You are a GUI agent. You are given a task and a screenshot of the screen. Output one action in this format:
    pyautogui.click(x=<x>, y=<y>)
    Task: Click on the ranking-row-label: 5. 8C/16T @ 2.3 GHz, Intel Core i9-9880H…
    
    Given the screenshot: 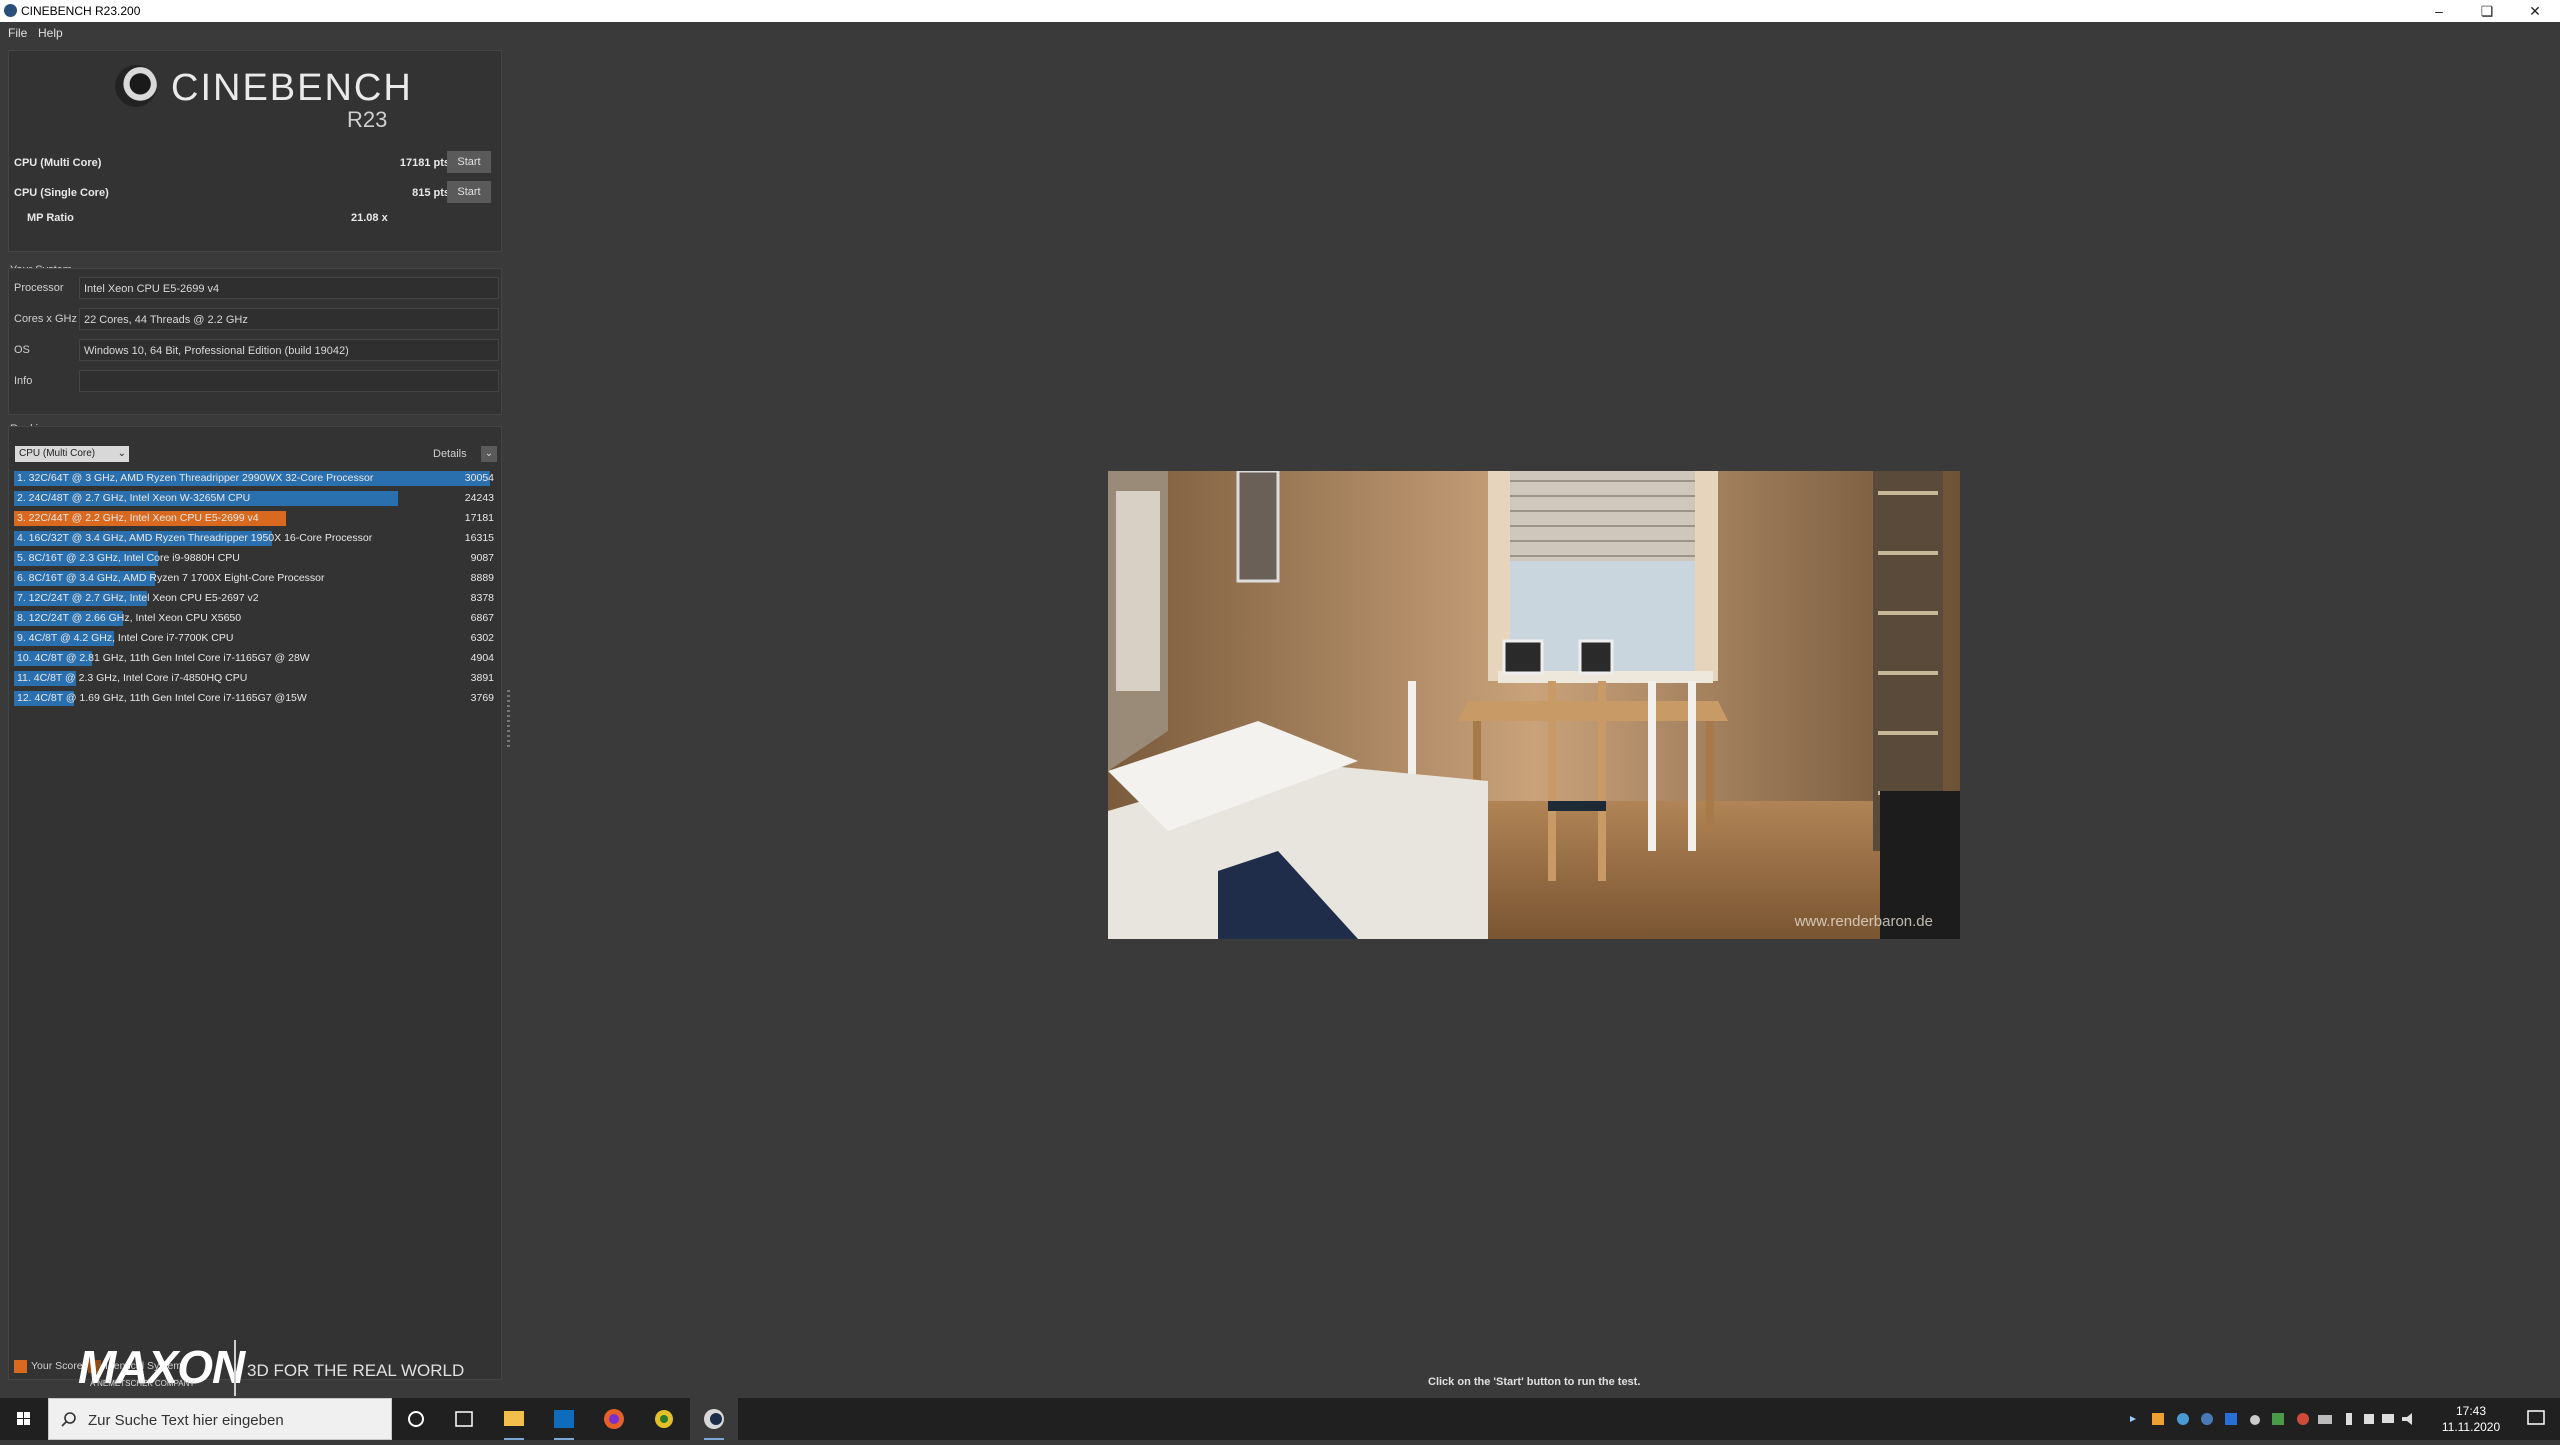 What is the action you would take?
    pyautogui.click(x=128, y=558)
    